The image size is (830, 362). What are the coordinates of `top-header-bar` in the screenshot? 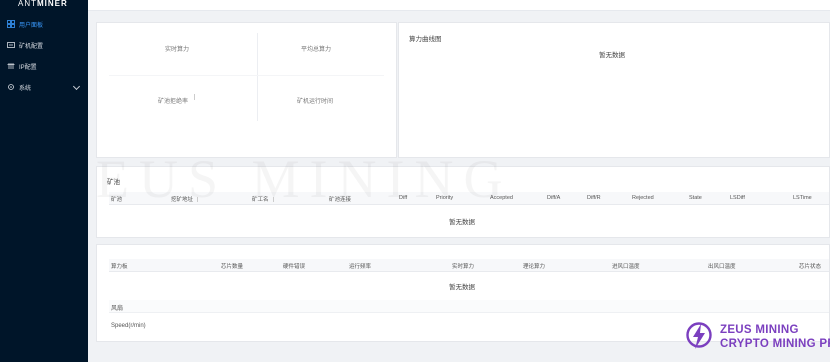 It's located at (459, 5).